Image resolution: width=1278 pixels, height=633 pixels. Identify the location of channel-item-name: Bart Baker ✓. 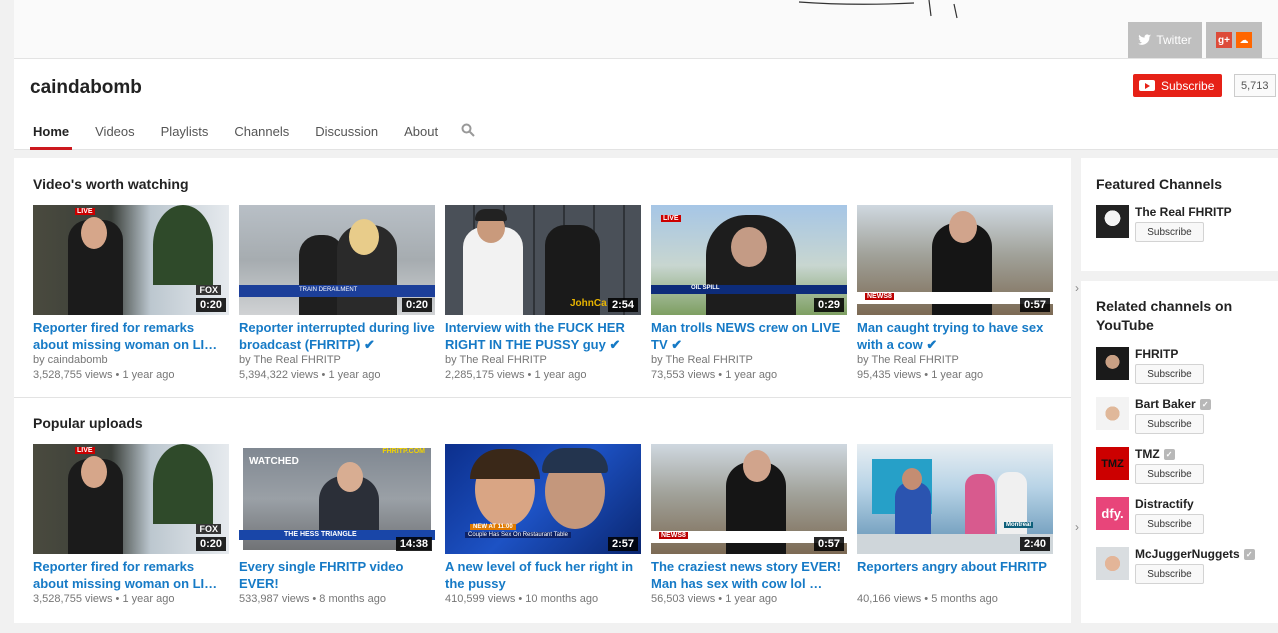
(1173, 404).